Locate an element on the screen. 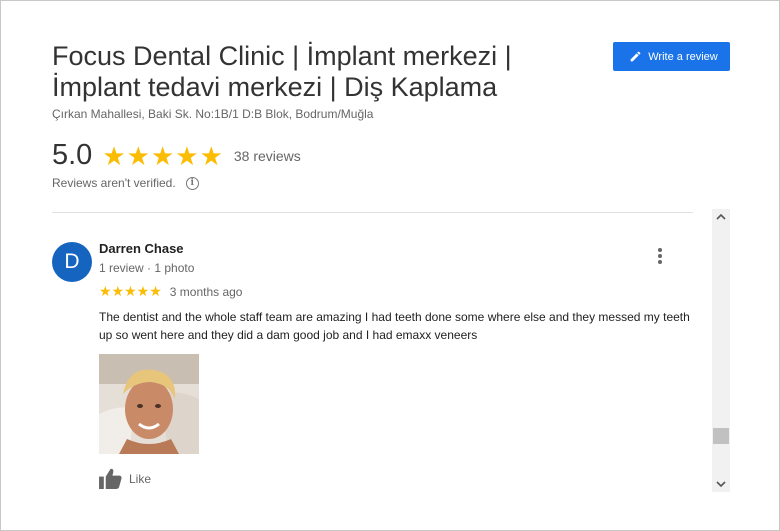  review-time: 3 months ago is located at coordinates (206, 291).